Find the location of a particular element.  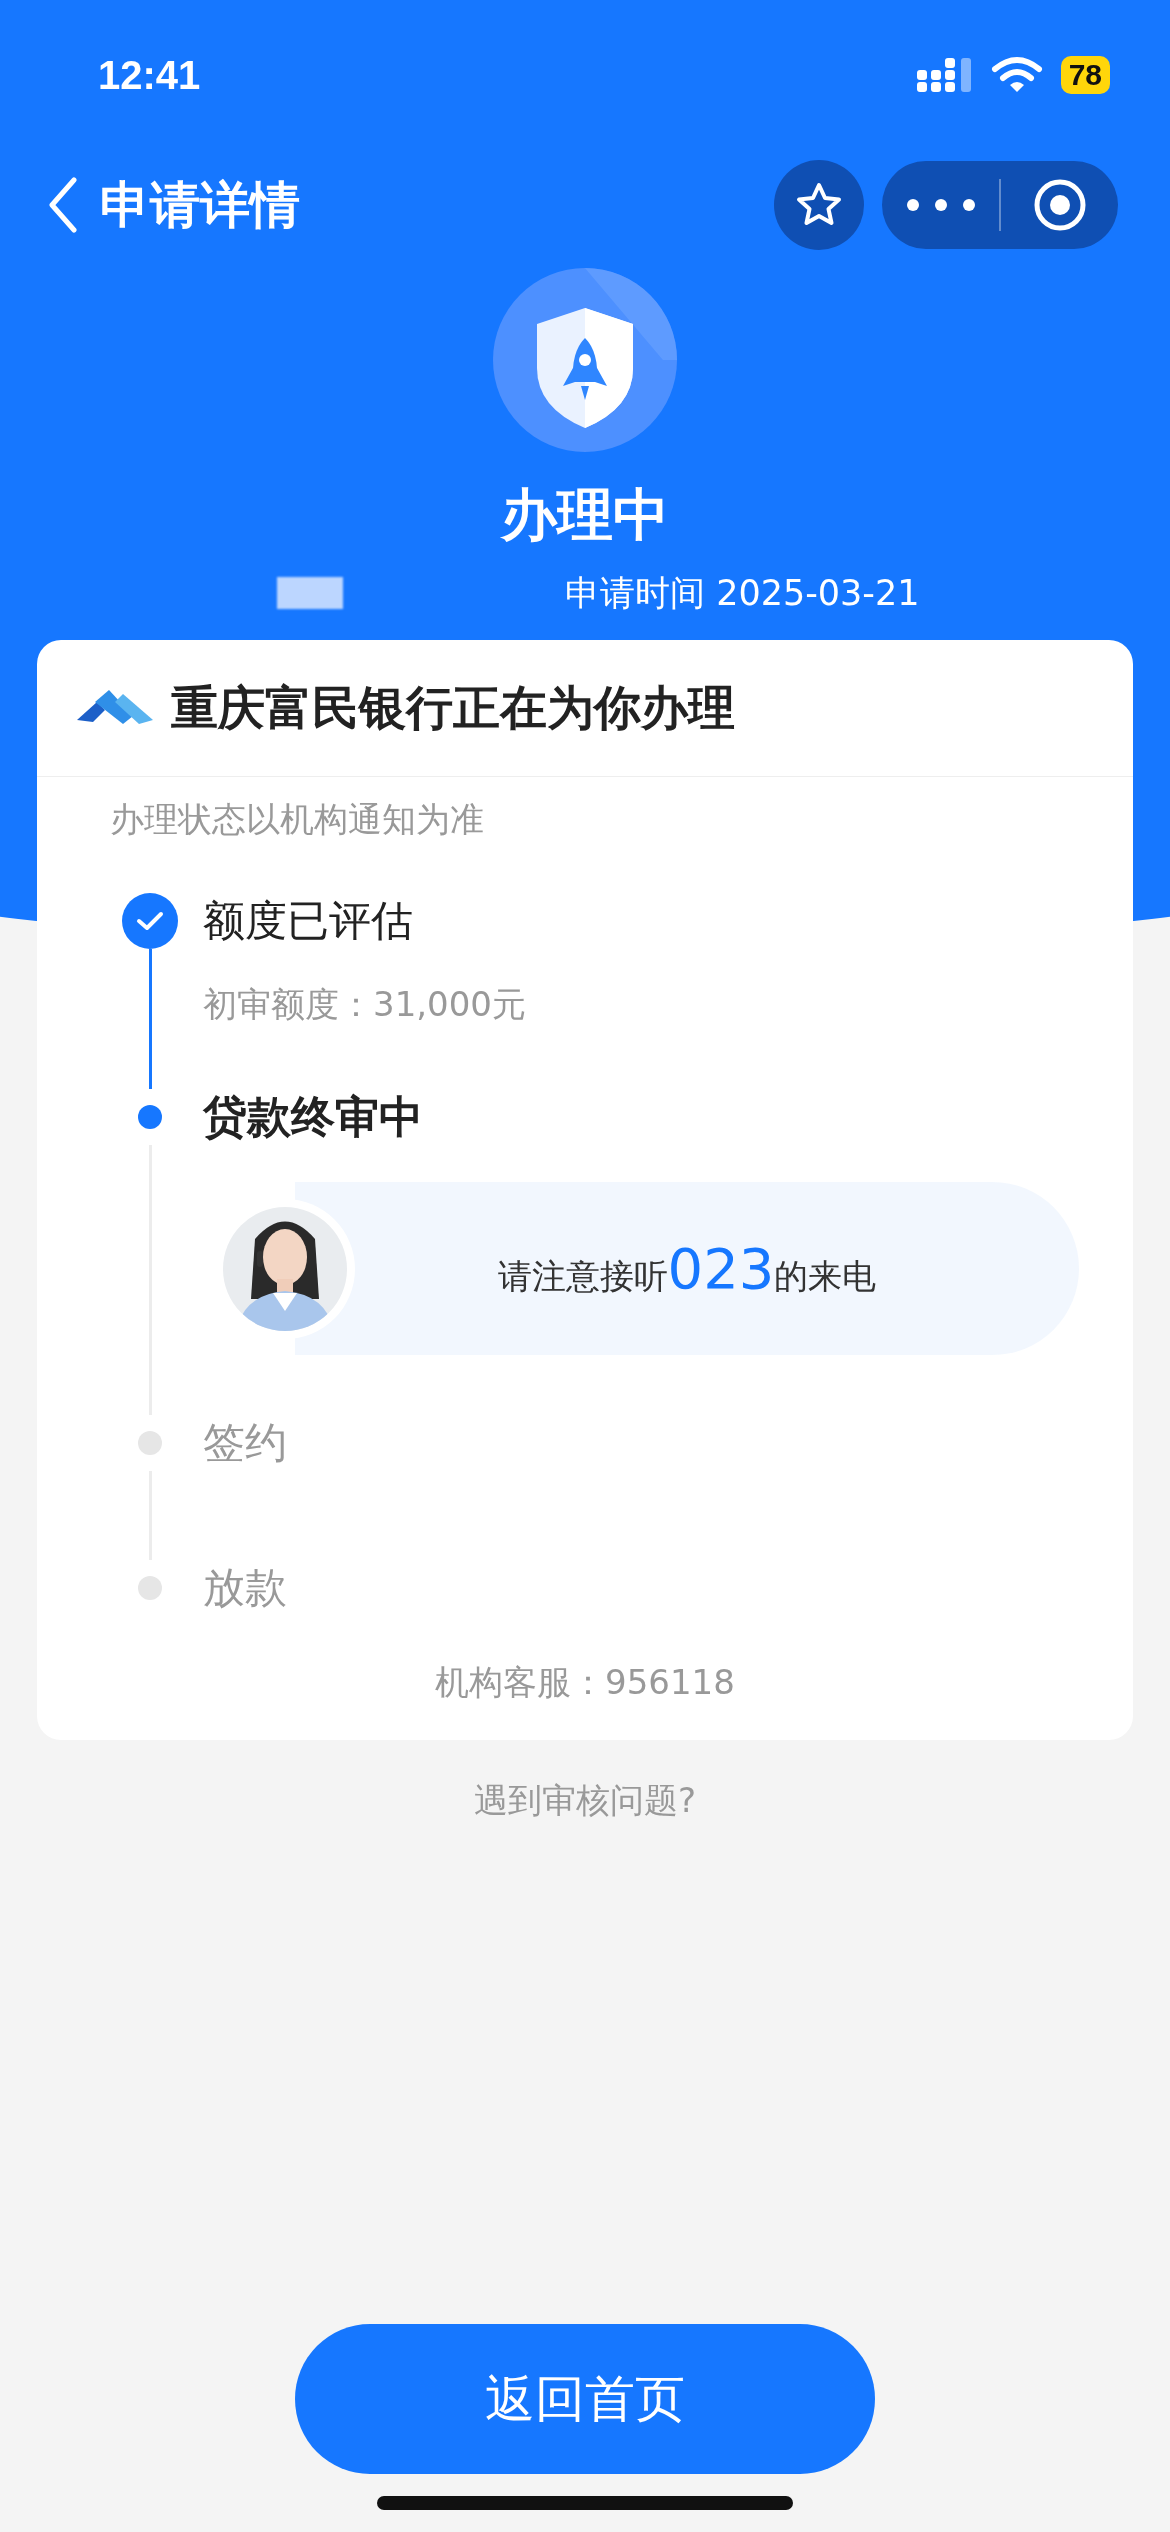

bank-logo-icon is located at coordinates (115, 708).